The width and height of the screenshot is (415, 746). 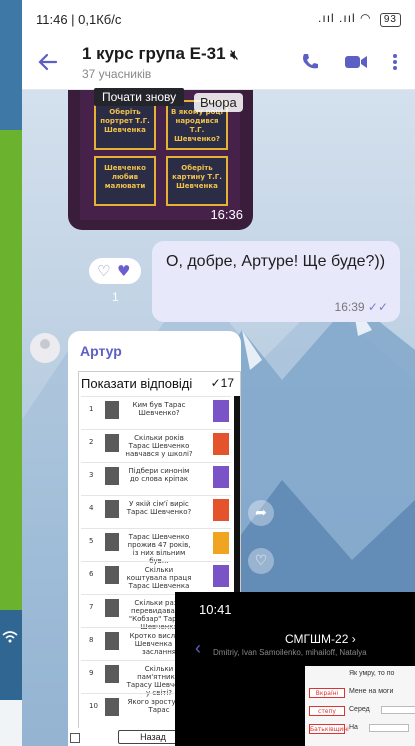 I want to click on row-number: 5, so click(x=91, y=541).